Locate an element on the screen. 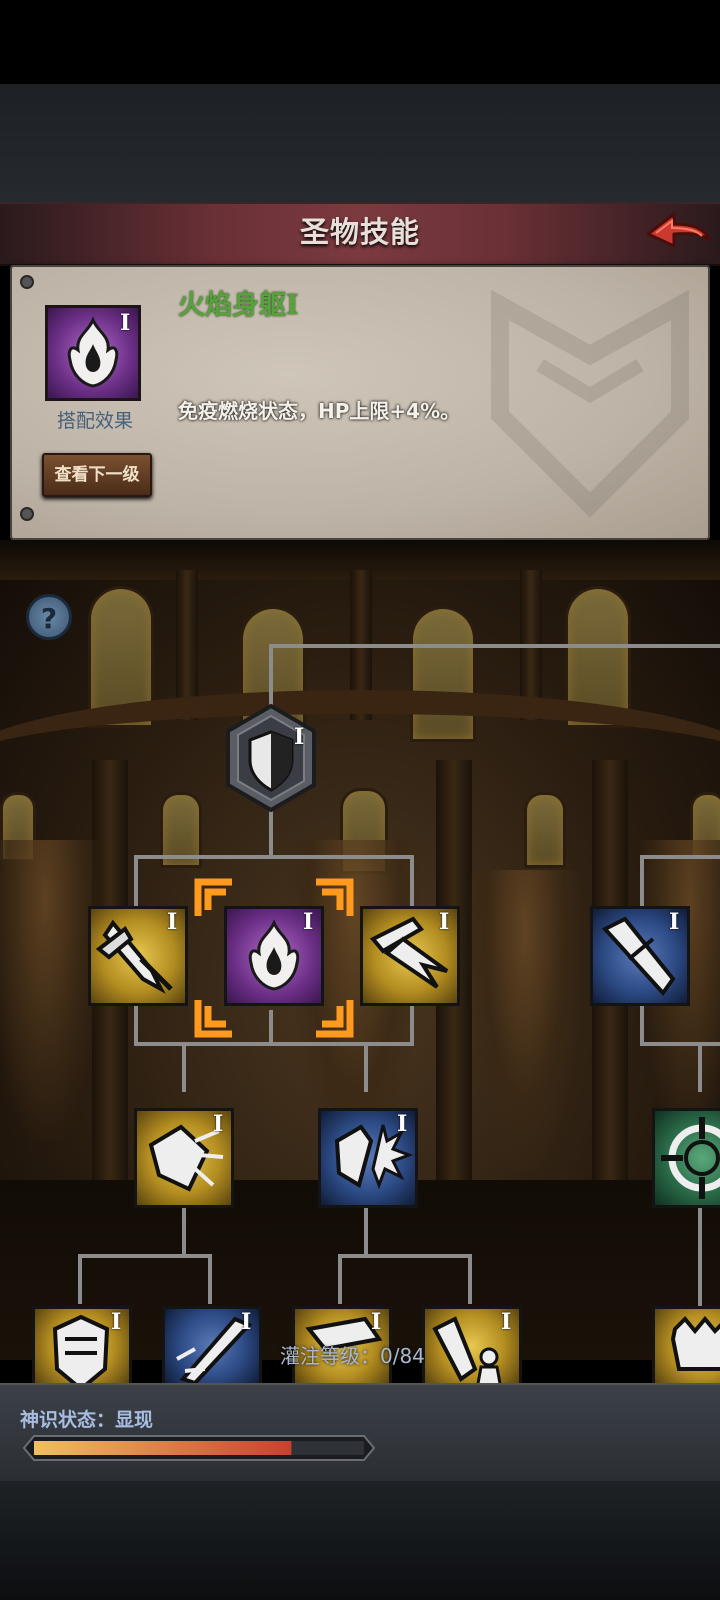 The width and height of the screenshot is (720, 1600). skill-name: 火焰身躯I is located at coordinates (238, 302).